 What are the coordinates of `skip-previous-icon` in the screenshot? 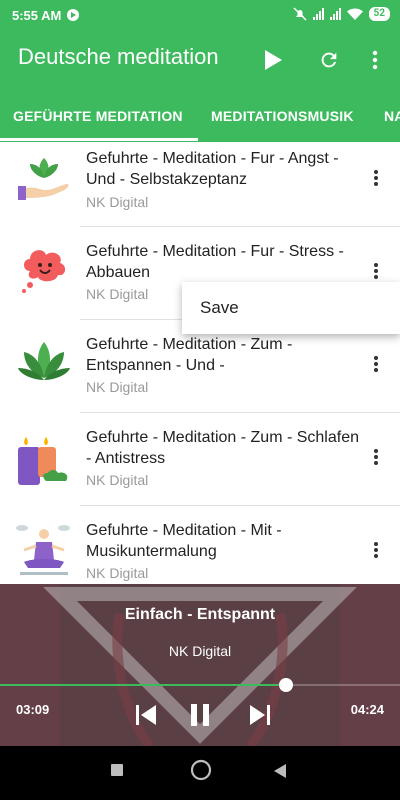 It's located at (146, 715).